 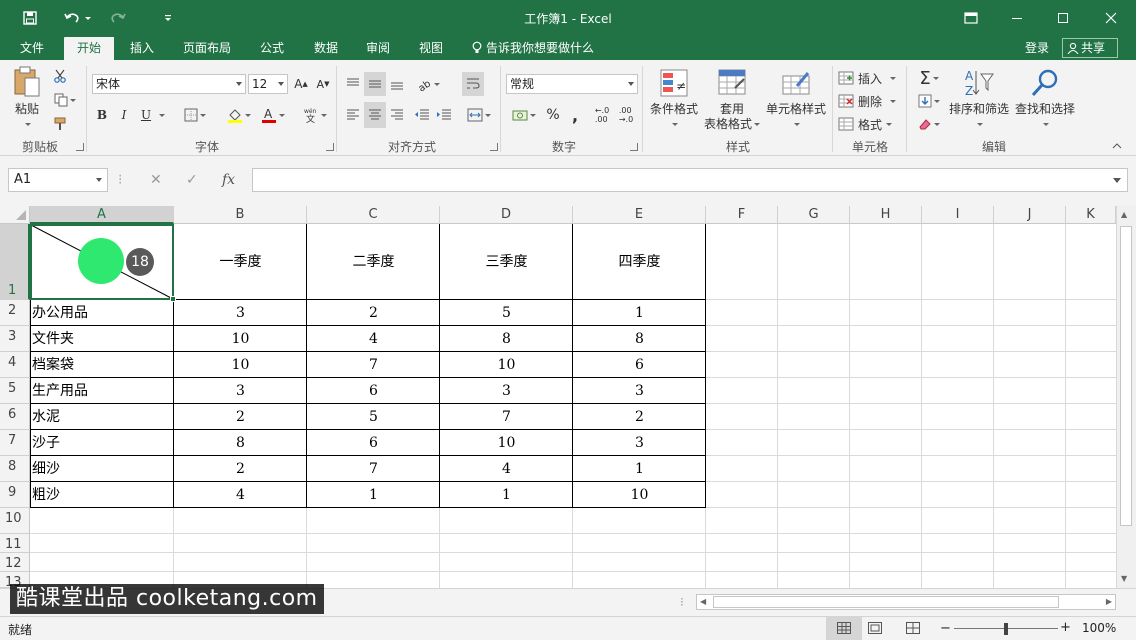 What do you see at coordinates (102, 417) in the screenshot?
I see `row-label-cell: 水泥` at bounding box center [102, 417].